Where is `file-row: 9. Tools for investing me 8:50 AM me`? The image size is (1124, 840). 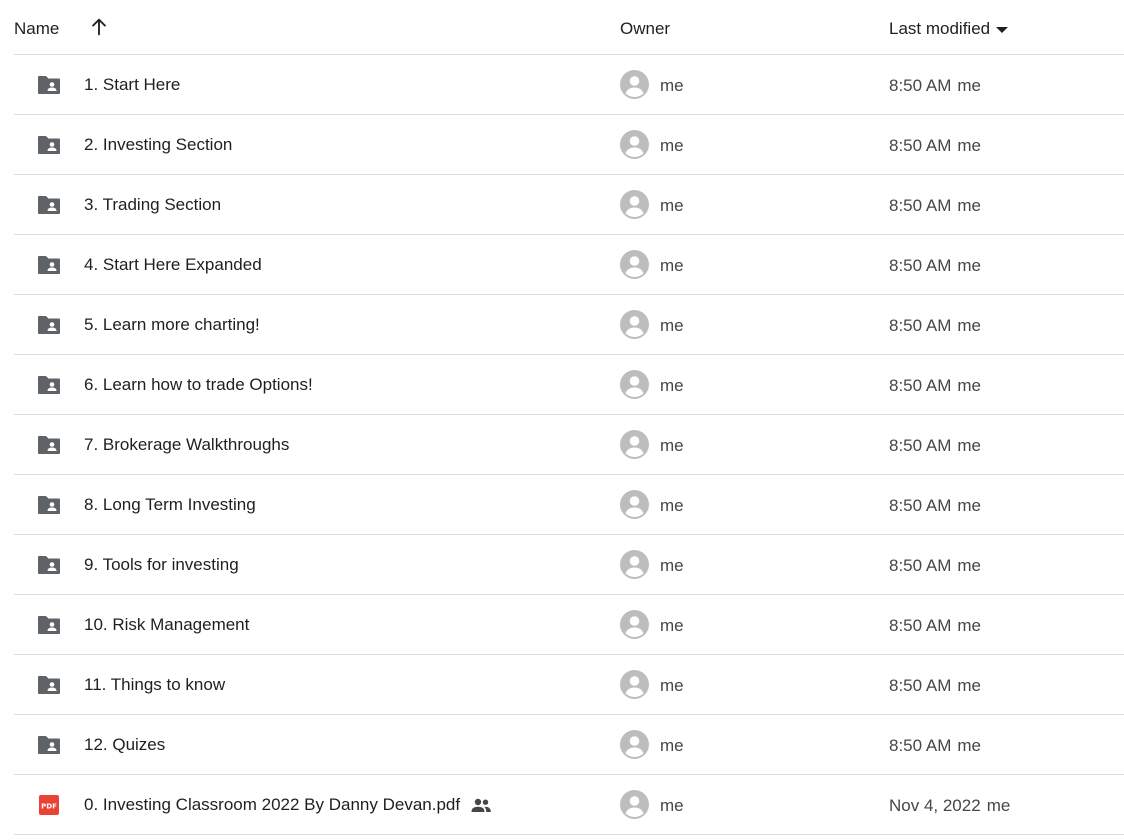 file-row: 9. Tools for investing me 8:50 AM me is located at coordinates (569, 565).